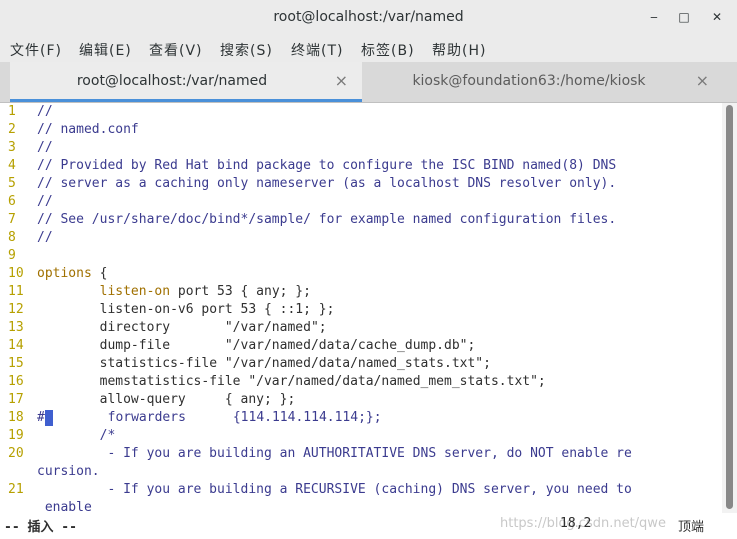  Describe the element at coordinates (16, 309) in the screenshot. I see `line-number: 12` at that location.